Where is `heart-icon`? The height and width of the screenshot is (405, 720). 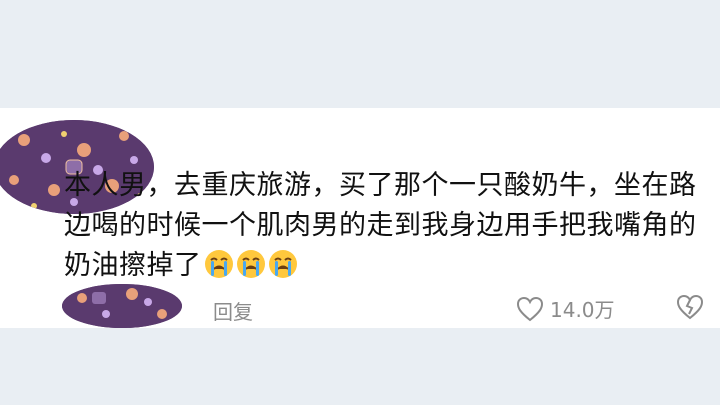
heart-icon is located at coordinates (530, 308).